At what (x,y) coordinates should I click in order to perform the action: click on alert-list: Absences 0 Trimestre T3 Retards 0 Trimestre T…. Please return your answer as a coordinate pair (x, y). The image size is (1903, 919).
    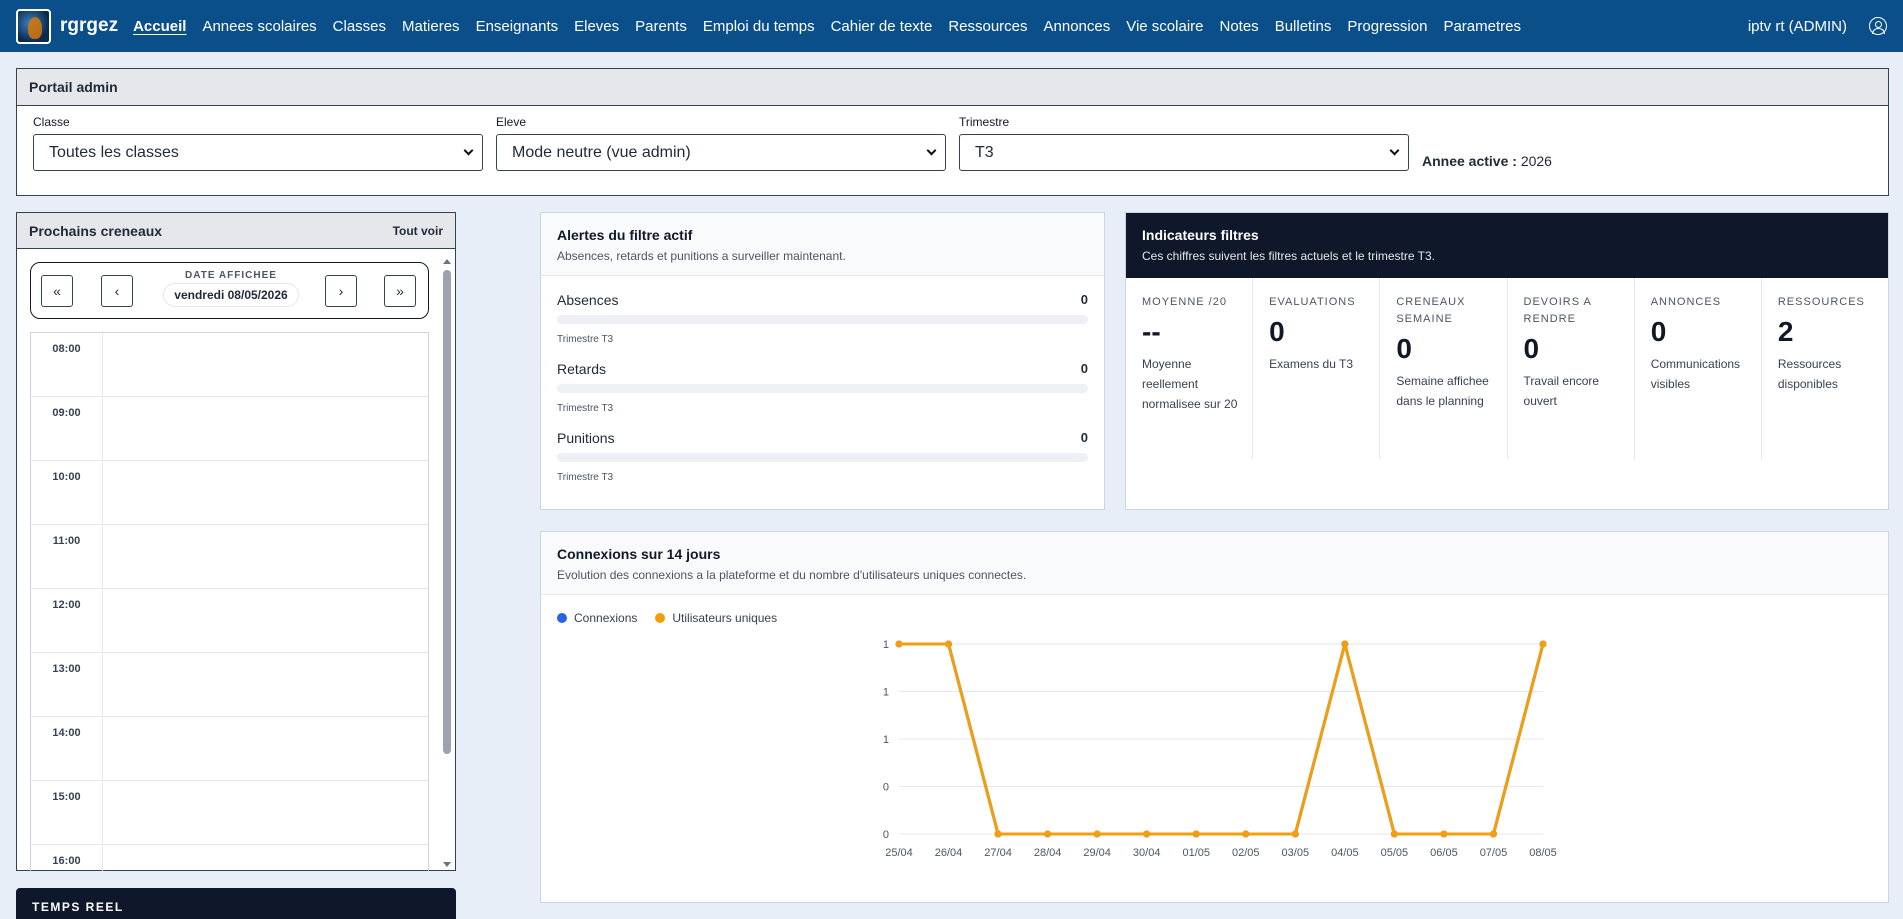
    Looking at the image, I should click on (822, 387).